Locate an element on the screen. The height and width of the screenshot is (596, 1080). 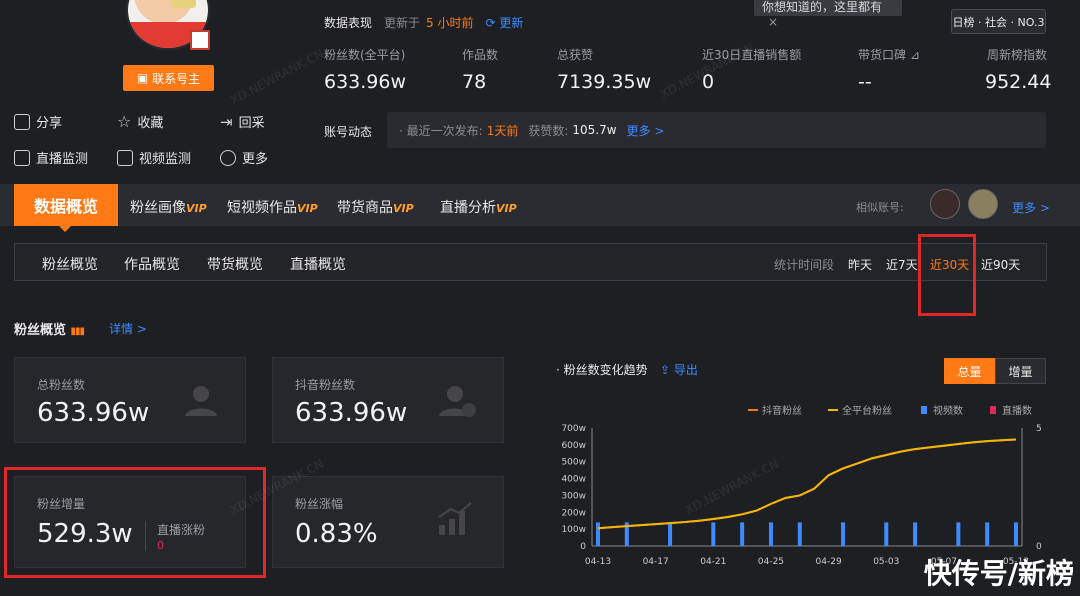
stat-fans: 粉丝数(全平台) 633.96w is located at coordinates (365, 70).